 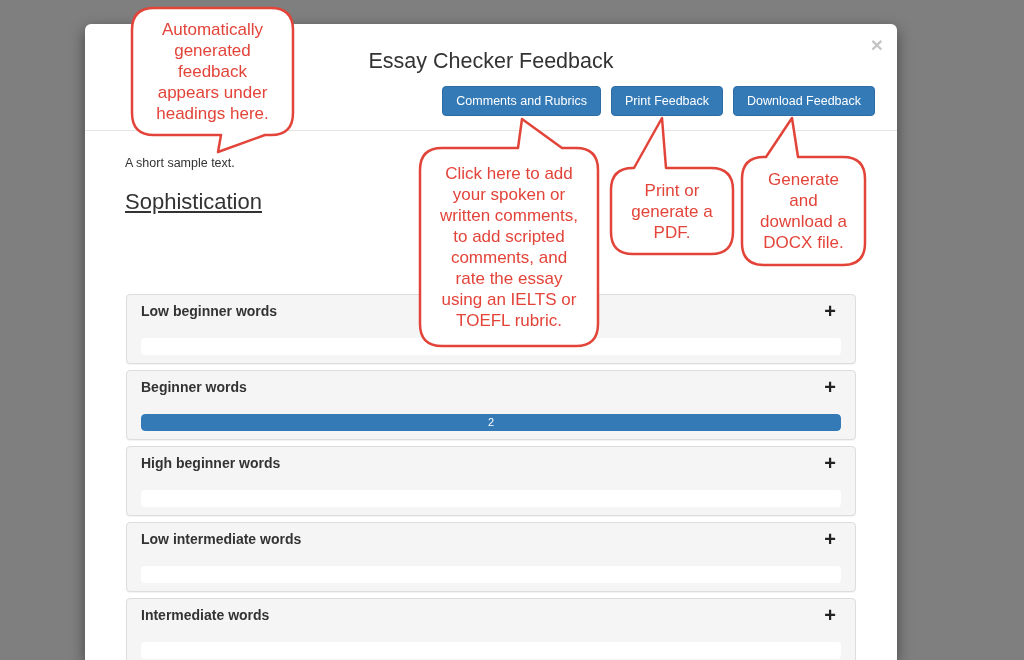 What do you see at coordinates (803, 191) in the screenshot?
I see `callout-tooltip: Generate and download a DOCX file.` at bounding box center [803, 191].